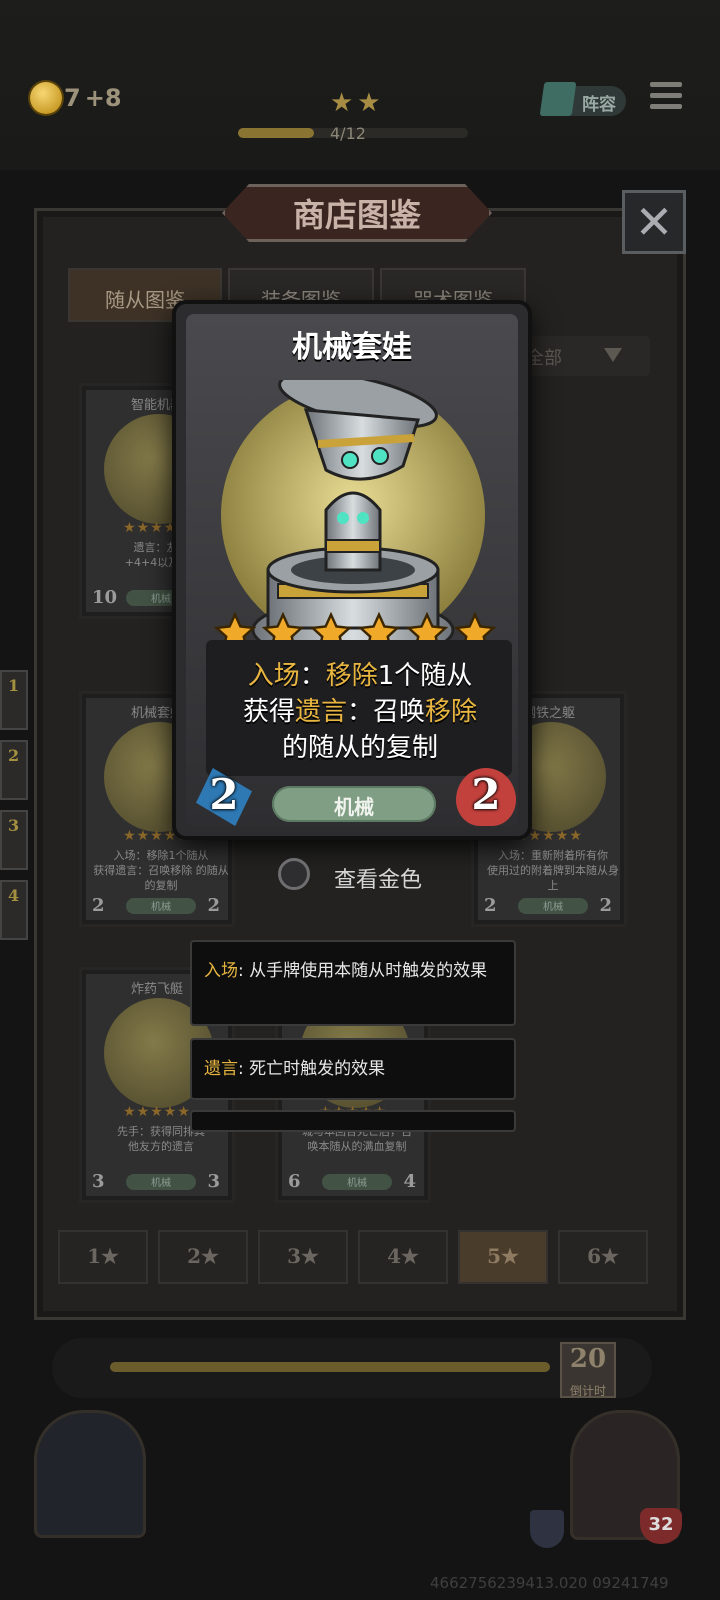  Describe the element at coordinates (14, 840) in the screenshot. I see `hand-slot: 3` at that location.